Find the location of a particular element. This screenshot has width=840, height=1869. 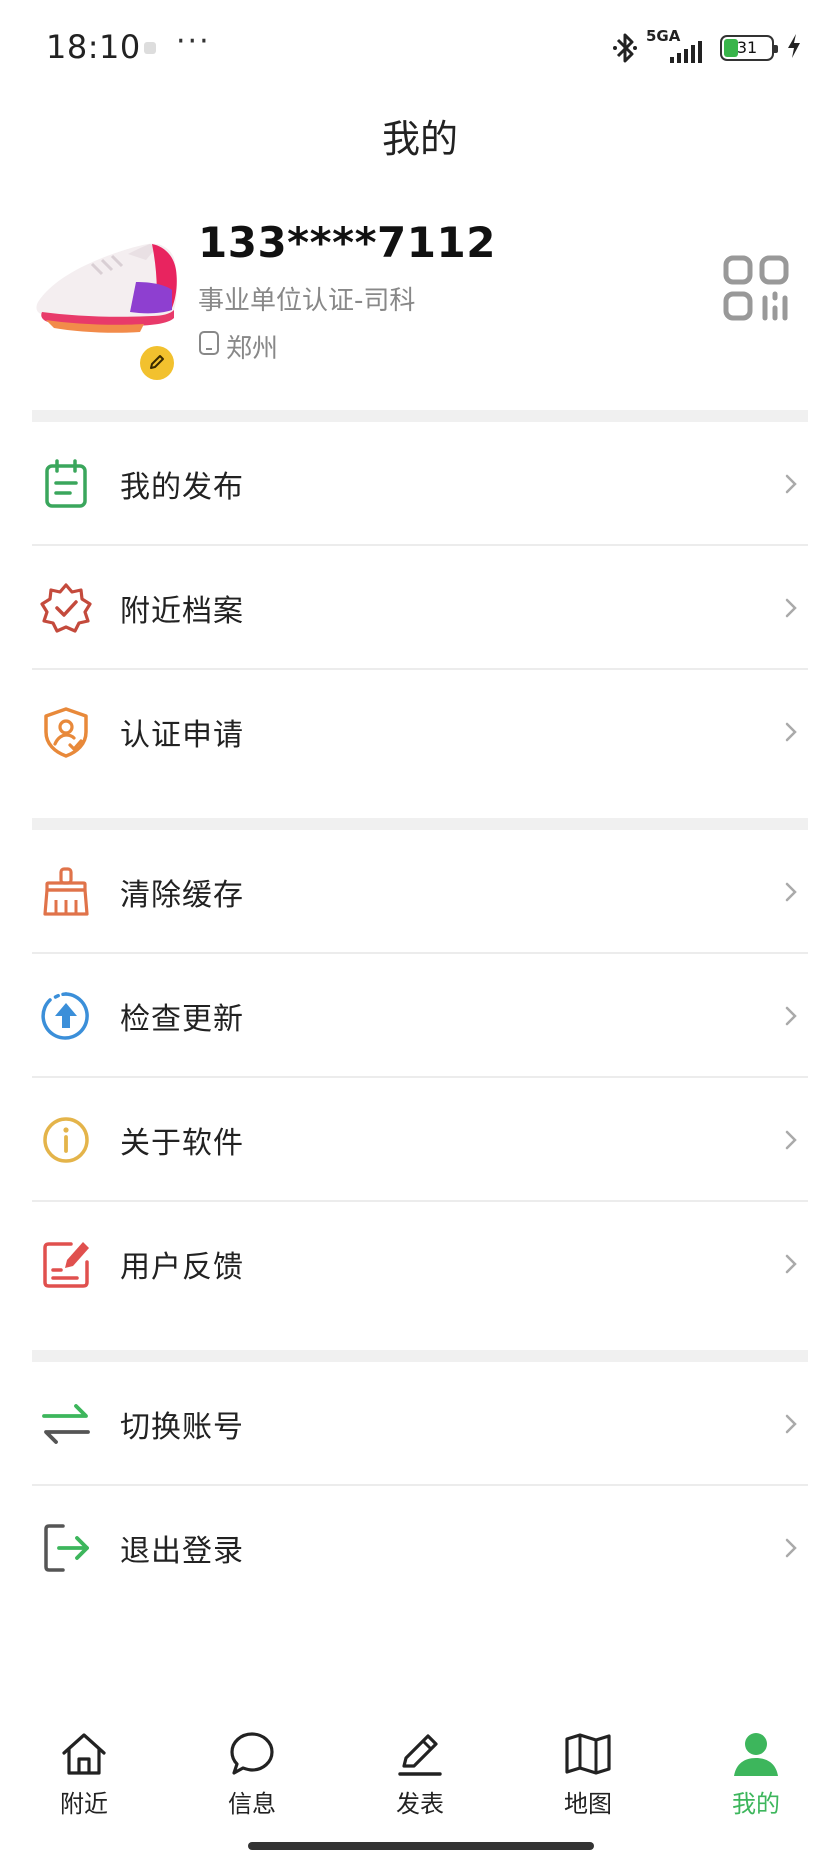

bottom-tab-bar: 附近 信息 发表 地图 我的 is located at coordinates (420, 1788).